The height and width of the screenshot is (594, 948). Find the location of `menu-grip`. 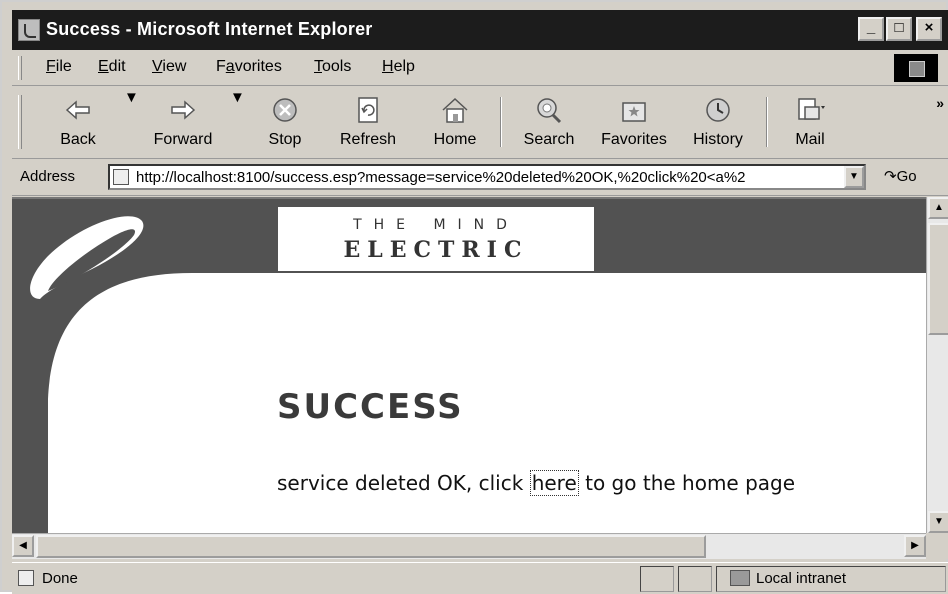

menu-grip is located at coordinates (20, 68).